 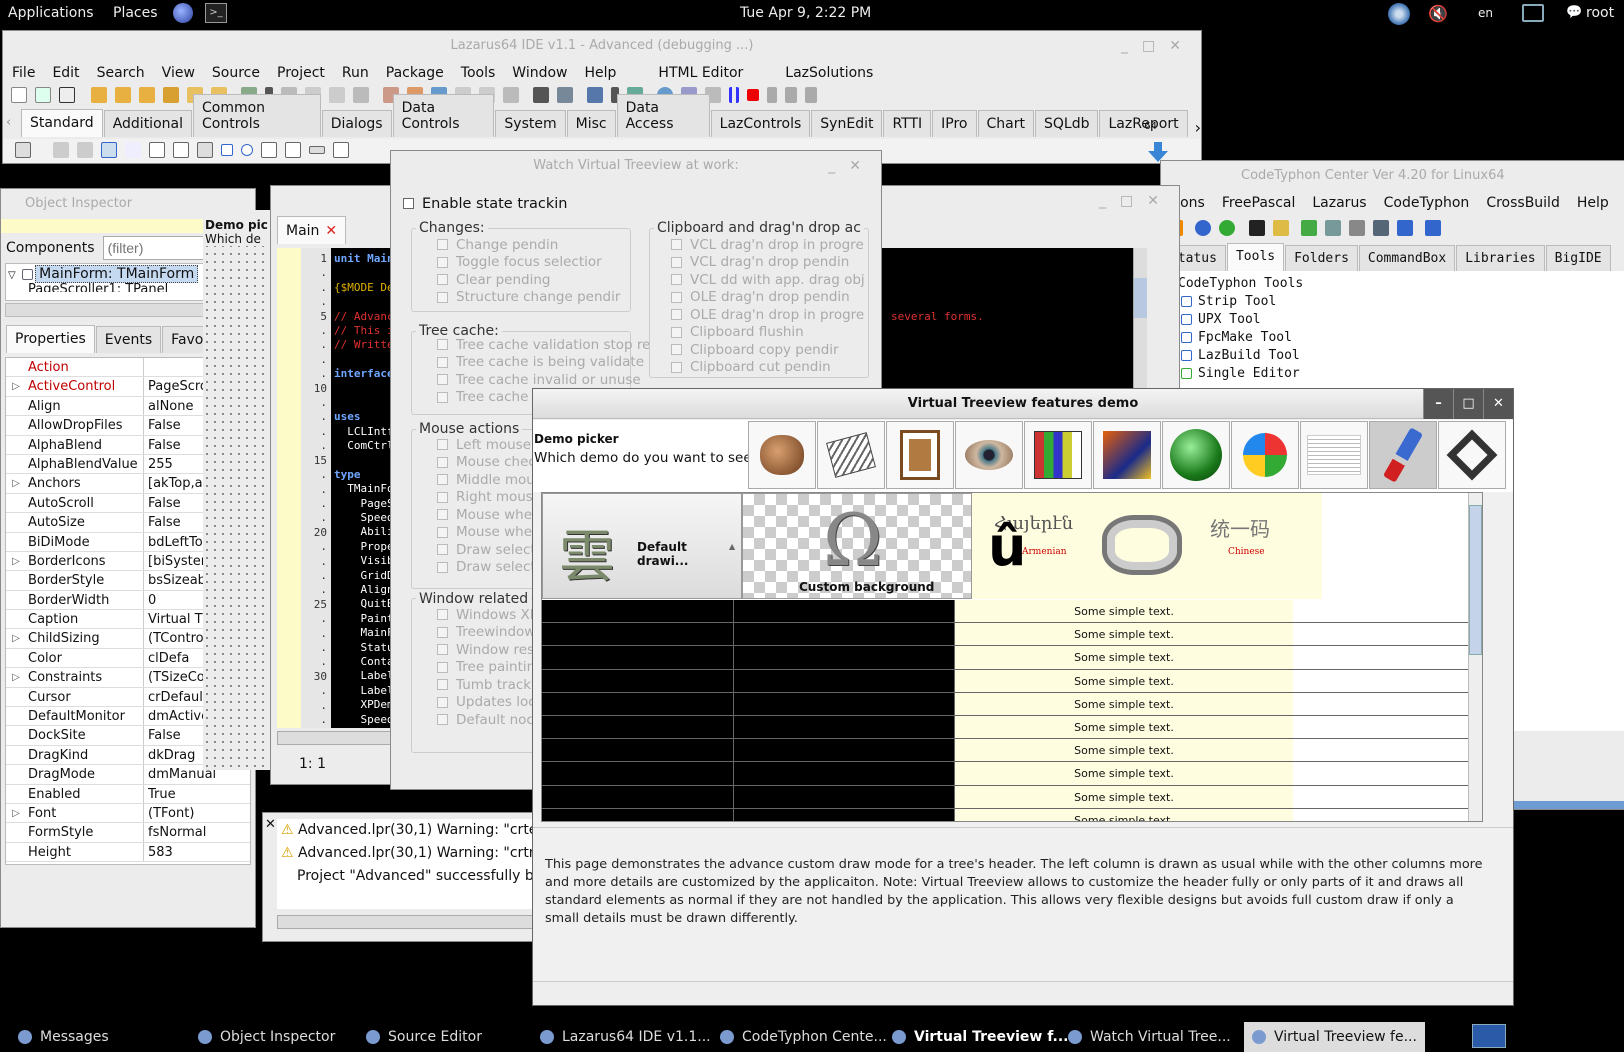 What do you see at coordinates (337, 95) in the screenshot?
I see `paste-icon` at bounding box center [337, 95].